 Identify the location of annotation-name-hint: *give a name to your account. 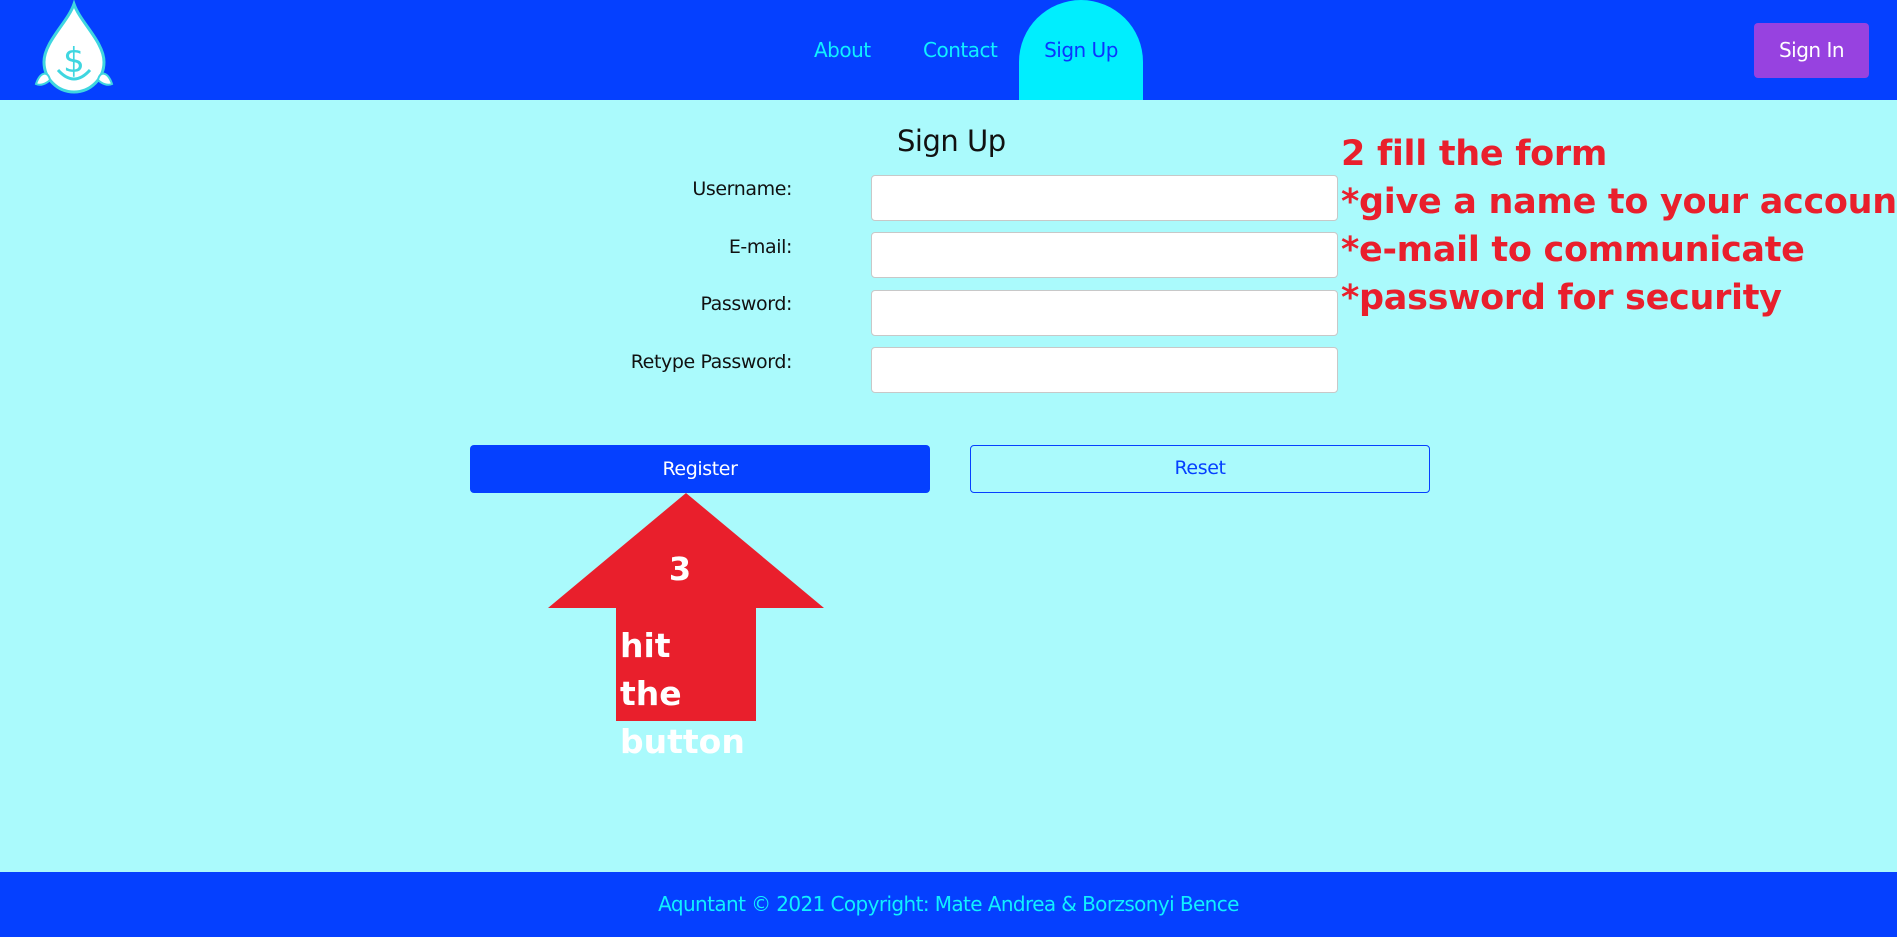
(1619, 202).